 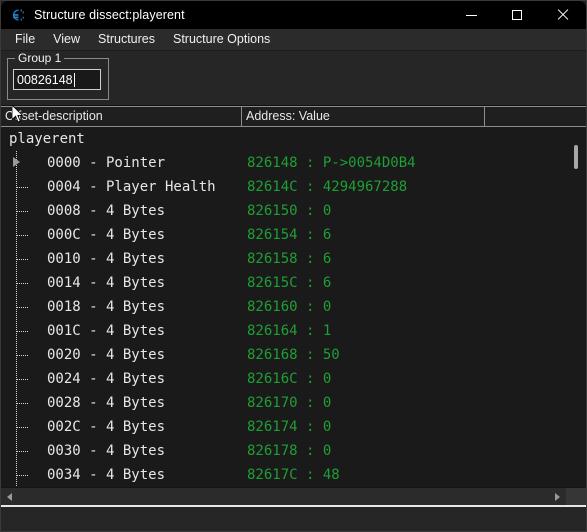 What do you see at coordinates (293, 475) in the screenshot?
I see `tree-row-address-value: 82617C : 48` at bounding box center [293, 475].